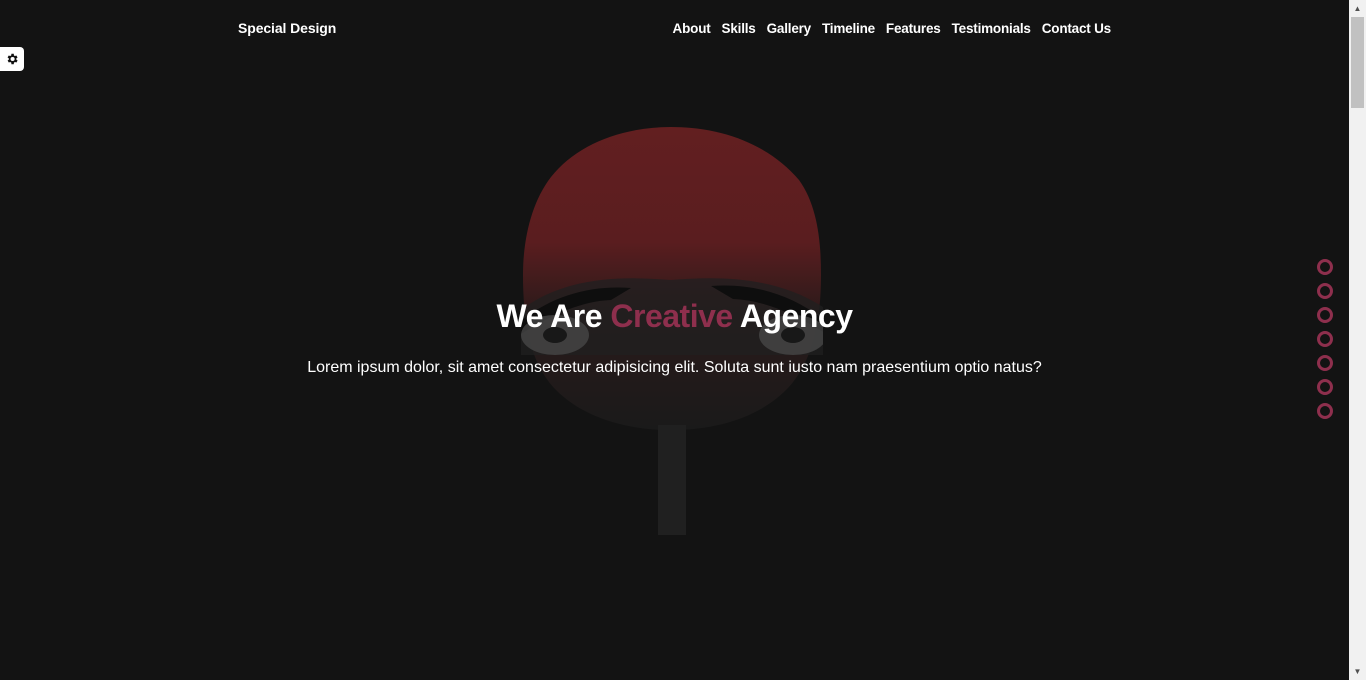 This screenshot has height=680, width=1366. What do you see at coordinates (1357, 62) in the screenshot?
I see `scrollbar-thumb` at bounding box center [1357, 62].